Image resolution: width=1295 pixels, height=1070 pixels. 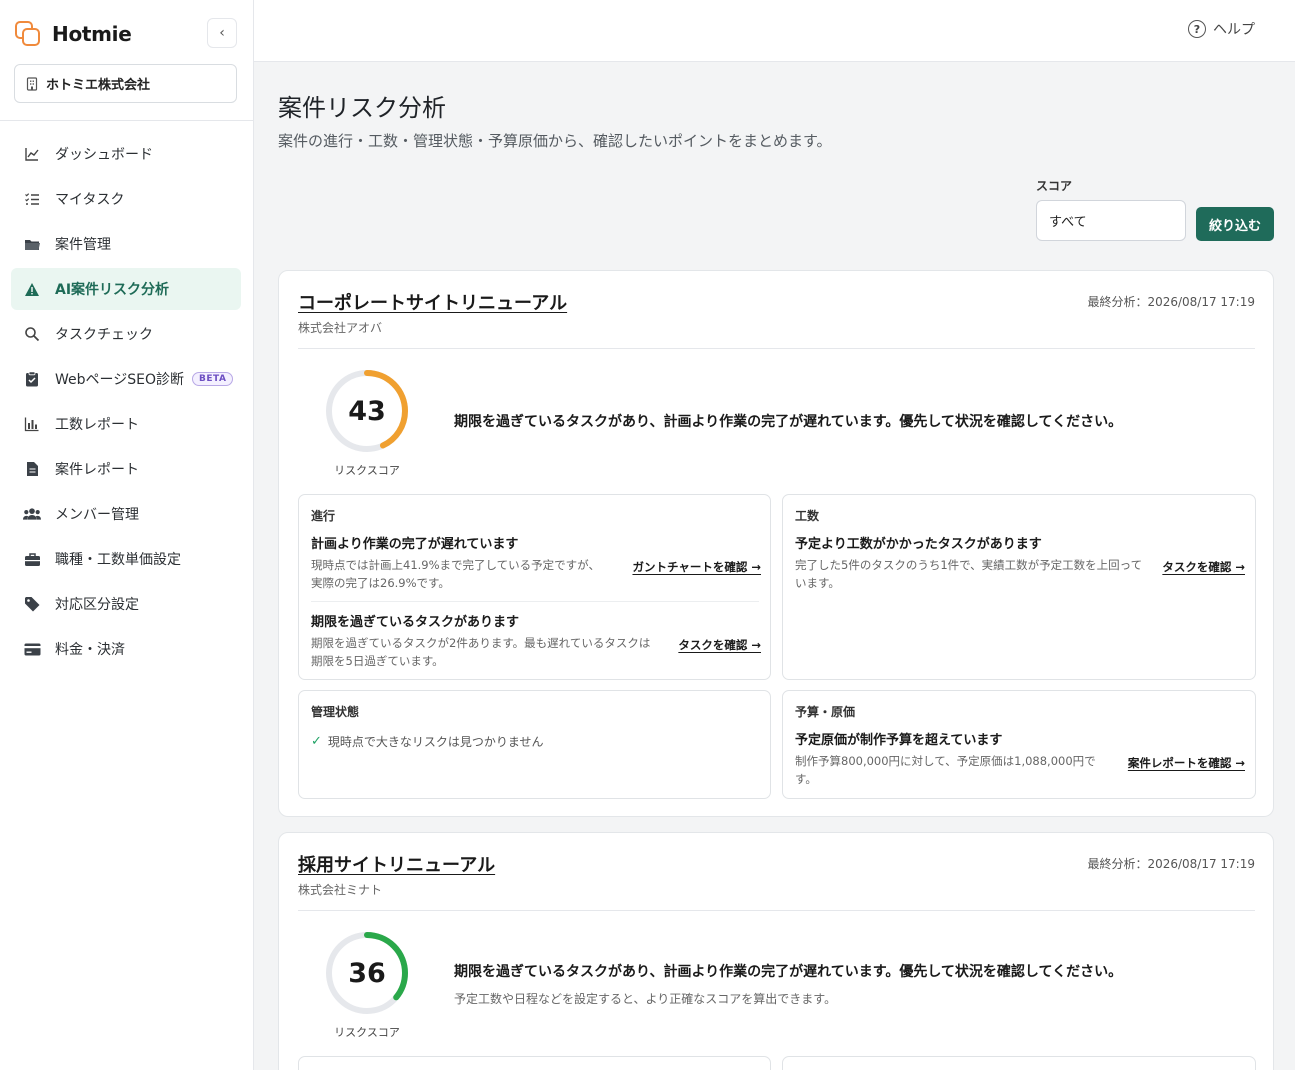 What do you see at coordinates (83, 245) in the screenshot?
I see `sidebar-item-label: 案件管理` at bounding box center [83, 245].